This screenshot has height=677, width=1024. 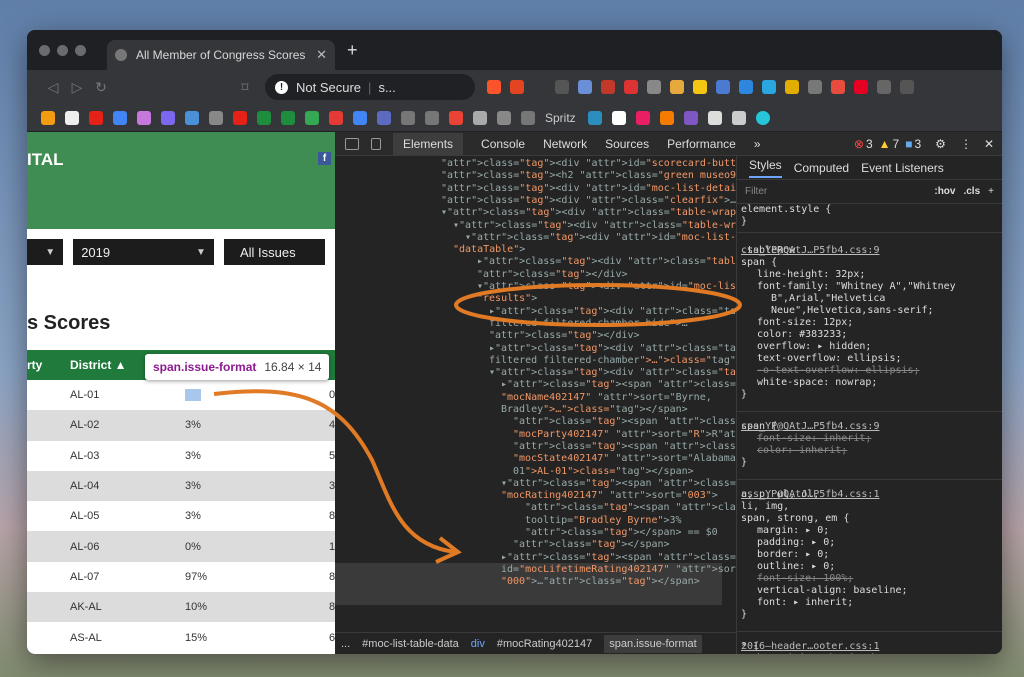 What do you see at coordinates (701, 144) in the screenshot?
I see `tab-performance: Performance` at bounding box center [701, 144].